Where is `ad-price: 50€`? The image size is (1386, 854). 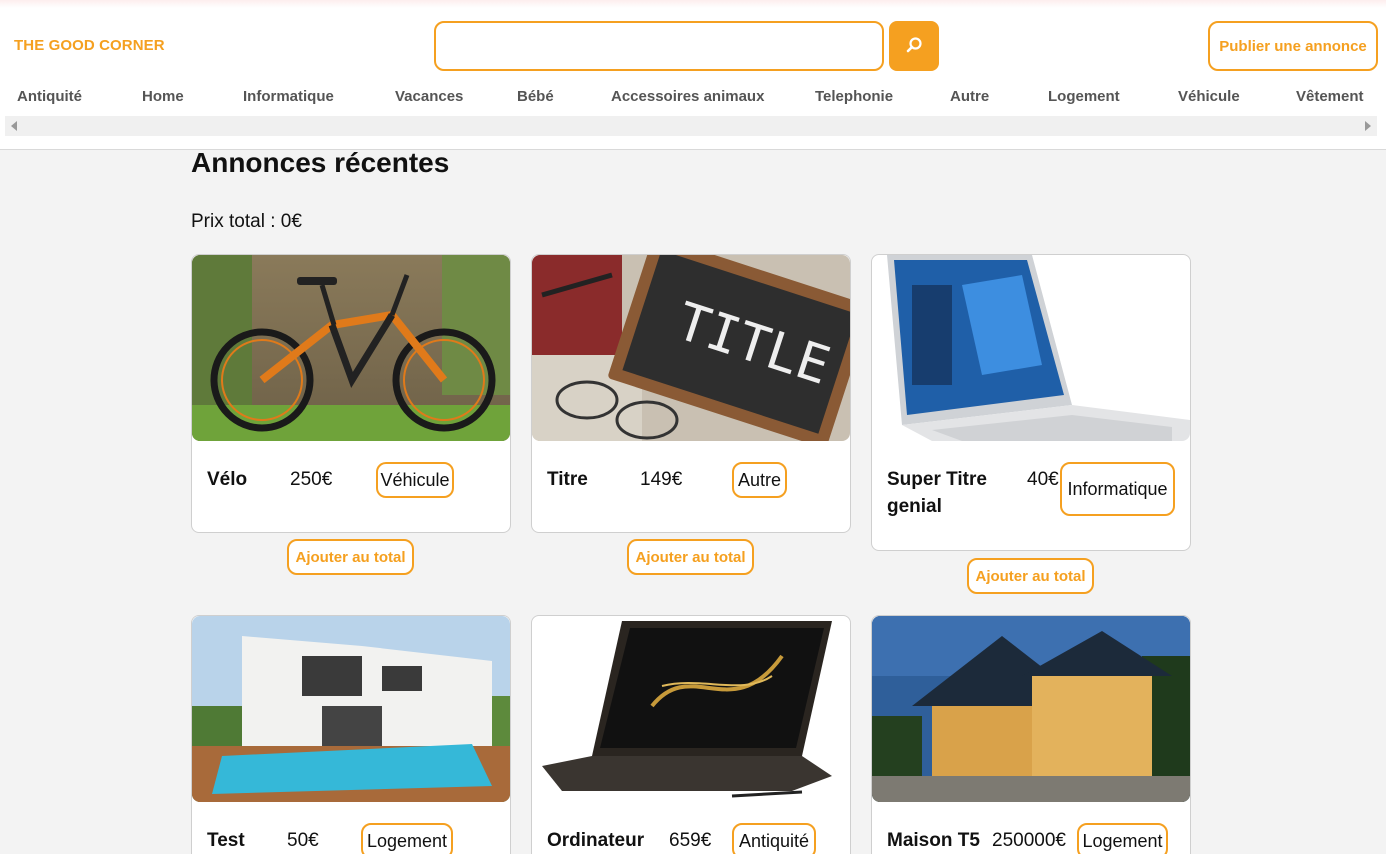 ad-price: 50€ is located at coordinates (303, 840).